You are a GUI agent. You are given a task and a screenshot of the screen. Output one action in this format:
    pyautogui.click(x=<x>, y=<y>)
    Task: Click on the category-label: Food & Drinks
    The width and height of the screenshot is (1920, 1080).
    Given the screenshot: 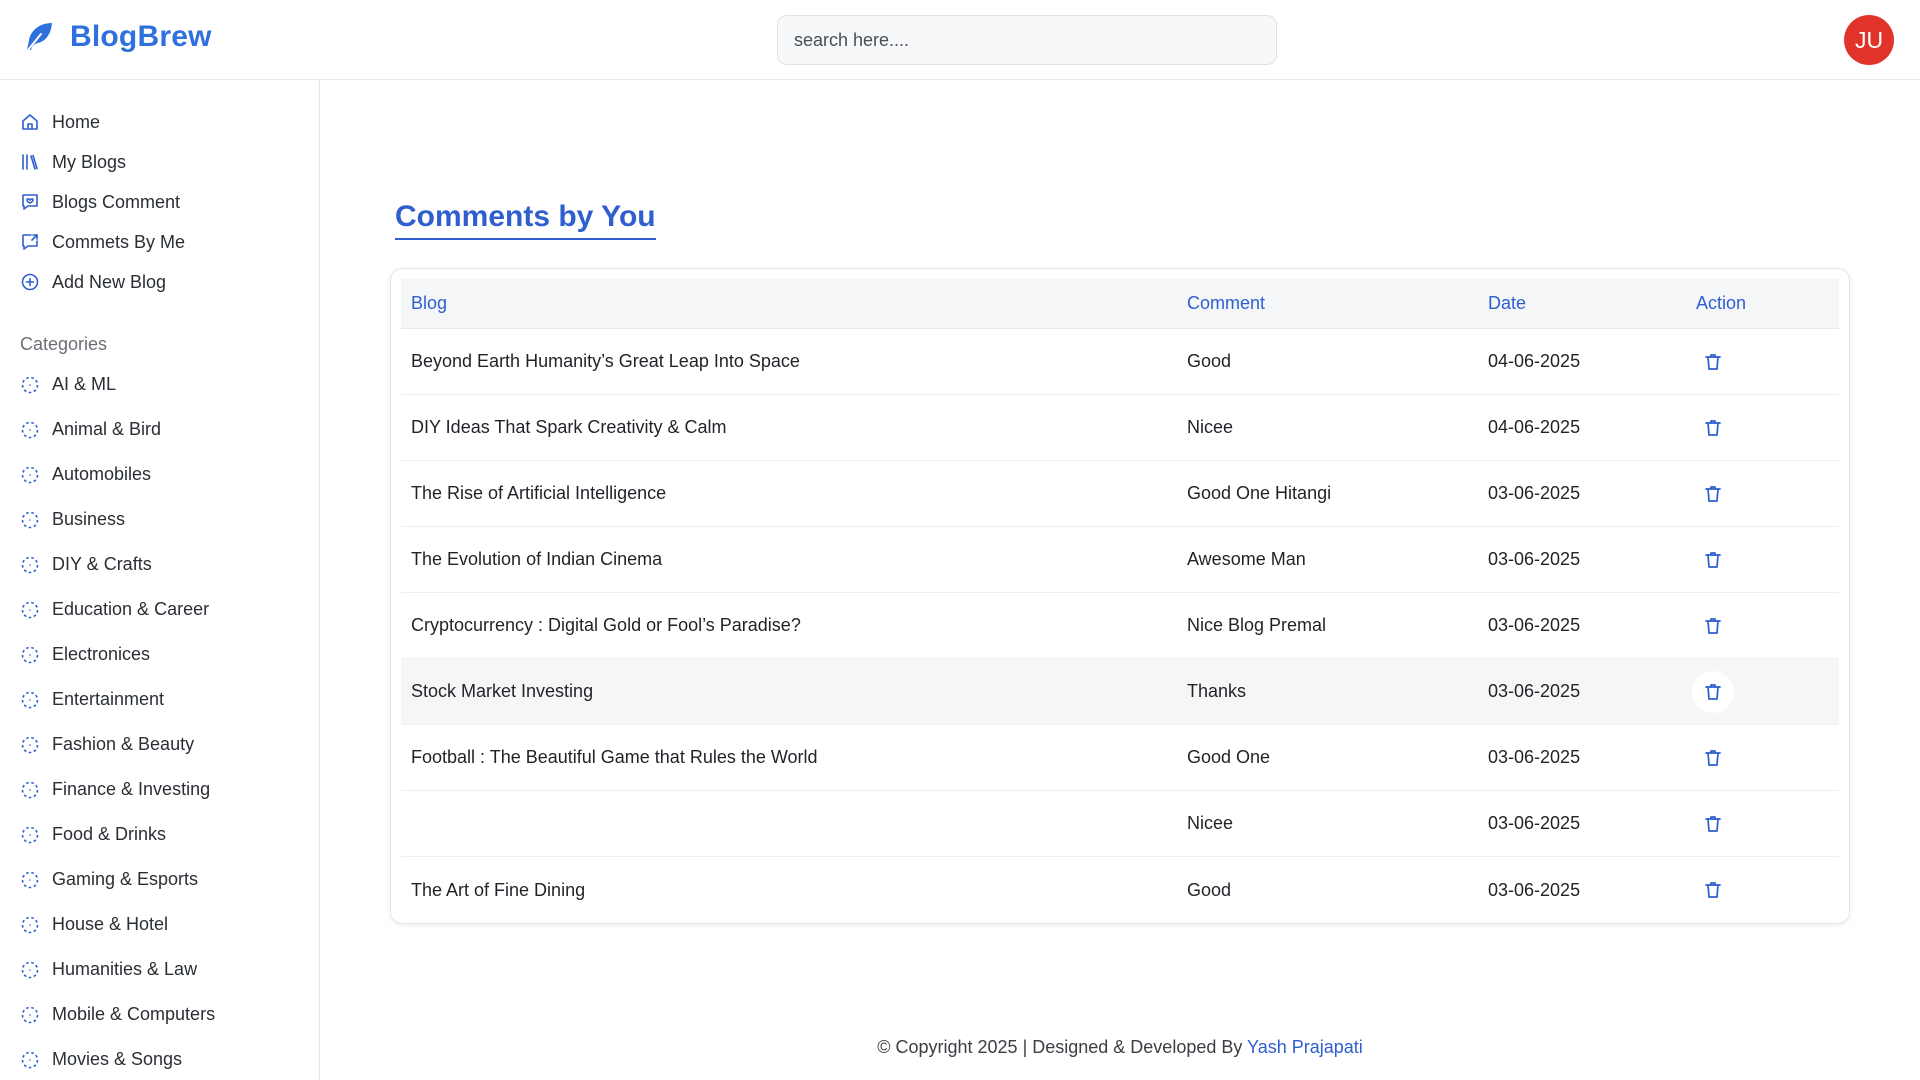 What is the action you would take?
    pyautogui.click(x=109, y=834)
    